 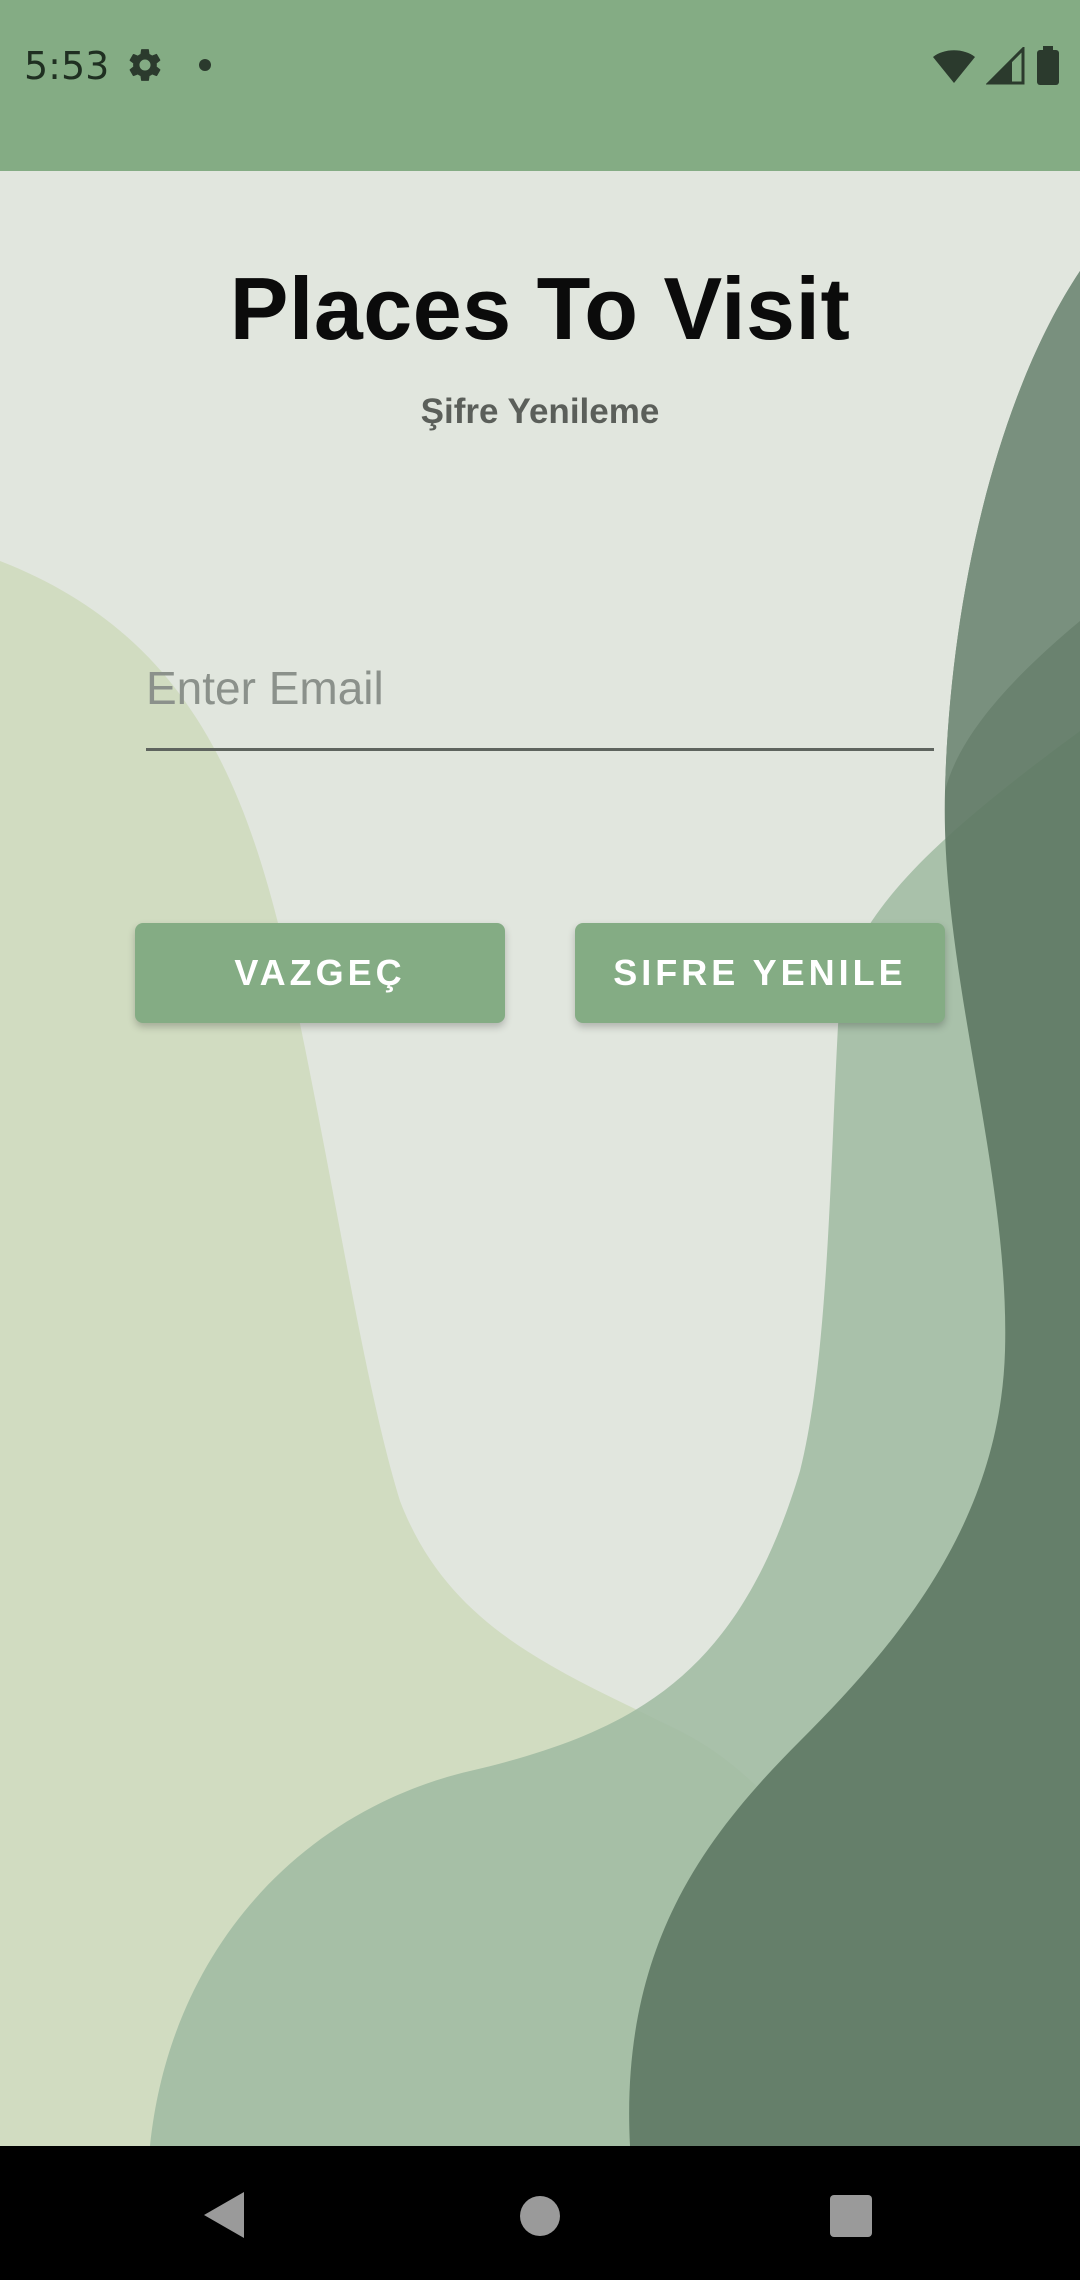 I want to click on page-subtitle: Şifre Yenileme, so click(x=540, y=411).